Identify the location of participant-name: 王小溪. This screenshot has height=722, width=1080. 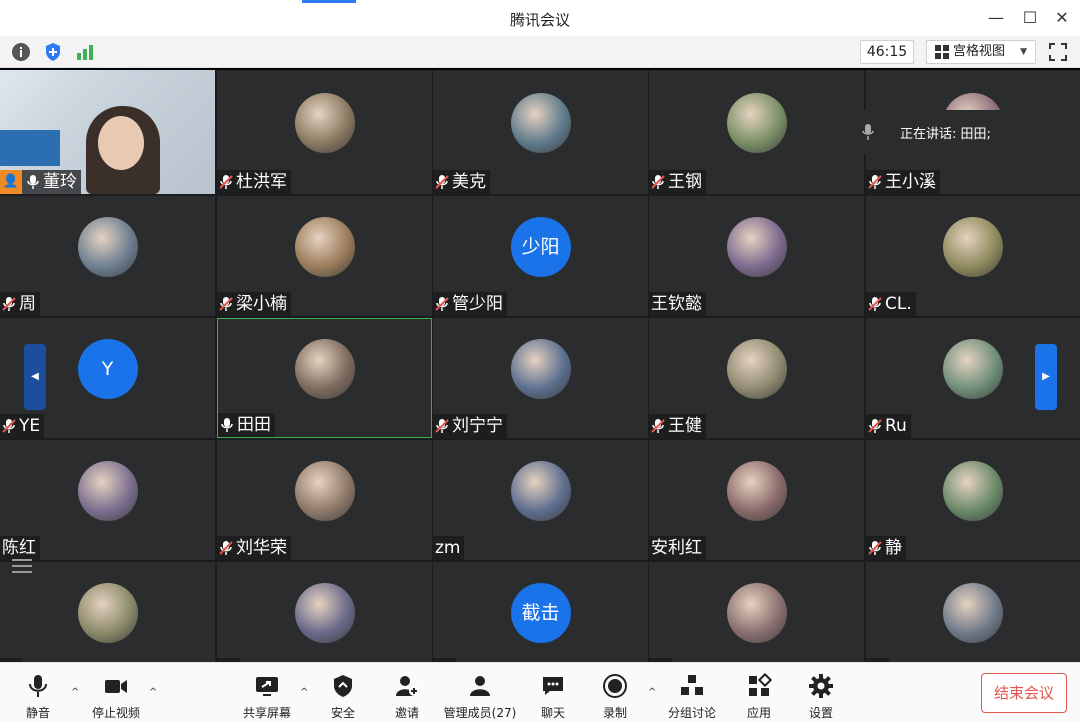
(910, 182).